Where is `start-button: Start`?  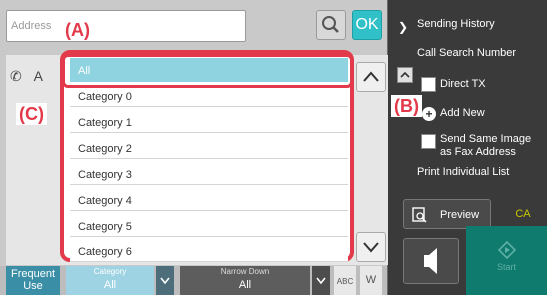 start-button: Start is located at coordinates (506, 260).